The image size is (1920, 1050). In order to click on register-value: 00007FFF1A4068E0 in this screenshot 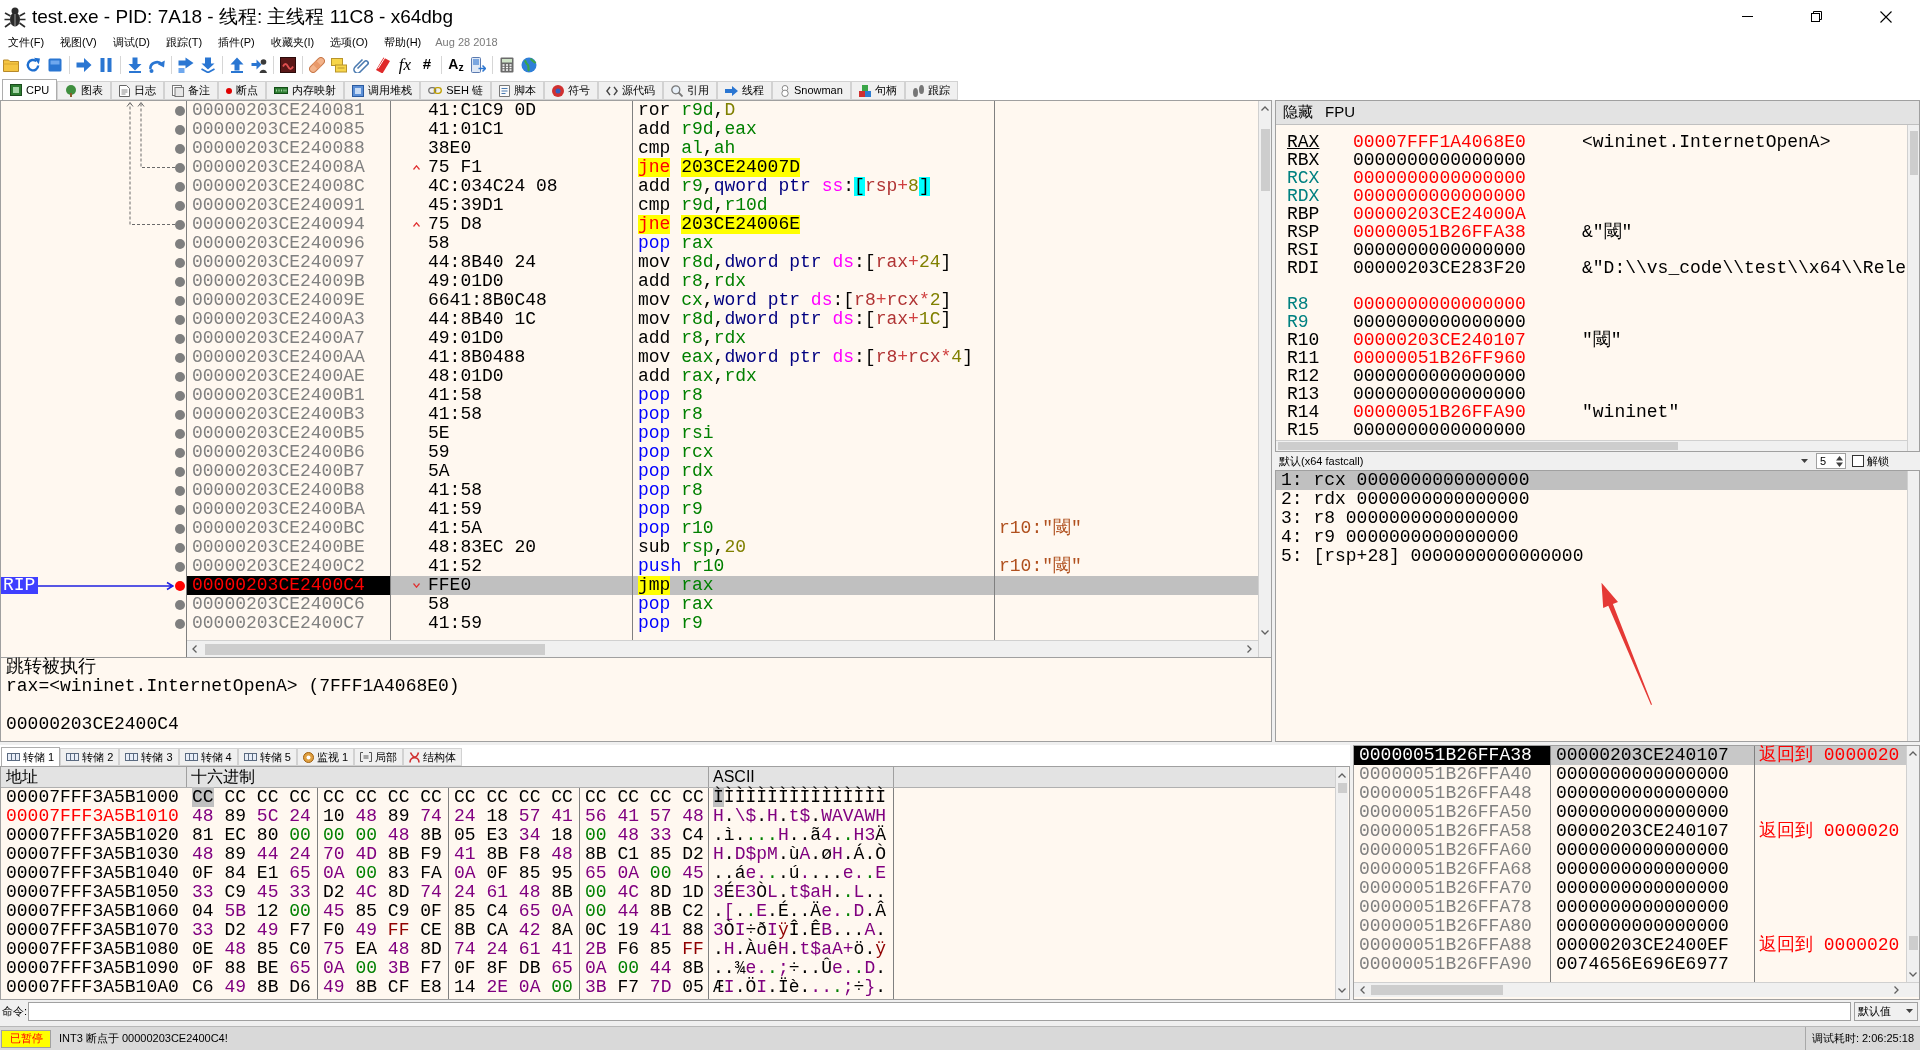, I will do `click(1439, 142)`.